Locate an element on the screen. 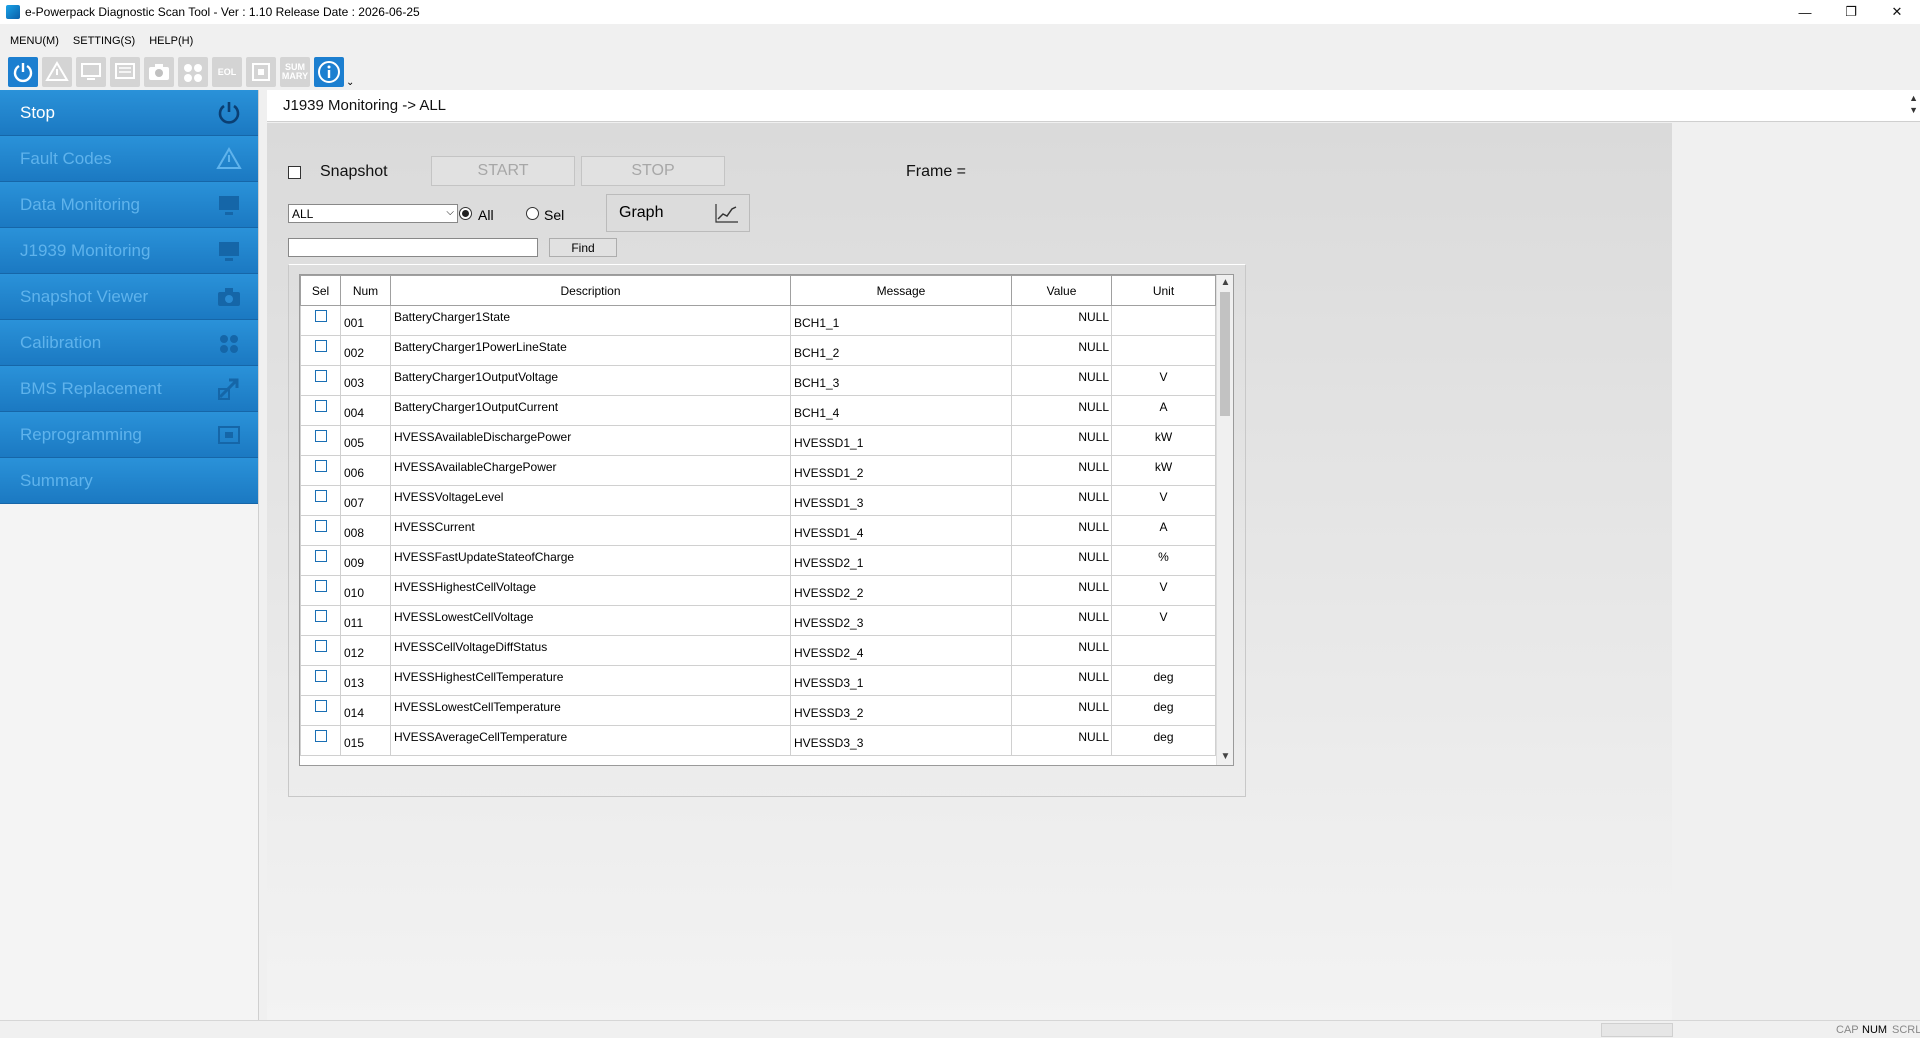  toolbar-reprogram-button is located at coordinates (261, 72).